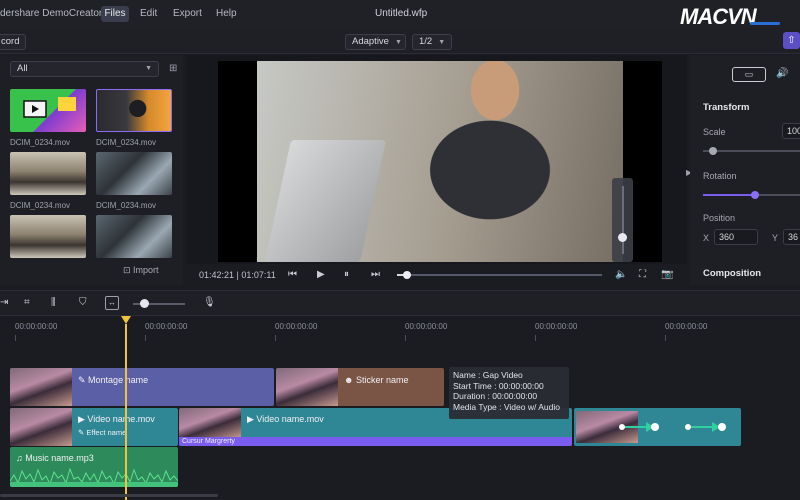 This screenshot has width=800, height=500. Describe the element at coordinates (714, 132) in the screenshot. I see `scale-label: Scale` at that location.